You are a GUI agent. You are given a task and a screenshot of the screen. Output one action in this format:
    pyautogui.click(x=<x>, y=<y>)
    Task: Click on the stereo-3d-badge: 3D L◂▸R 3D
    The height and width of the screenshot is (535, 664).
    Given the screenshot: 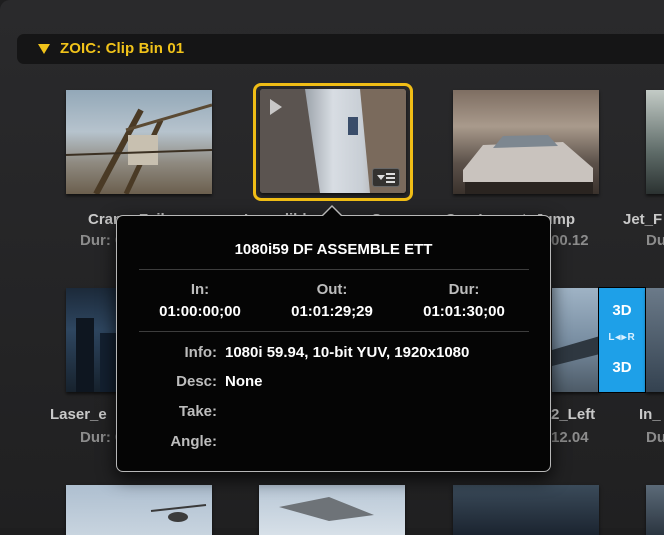 What is the action you would take?
    pyautogui.click(x=622, y=340)
    